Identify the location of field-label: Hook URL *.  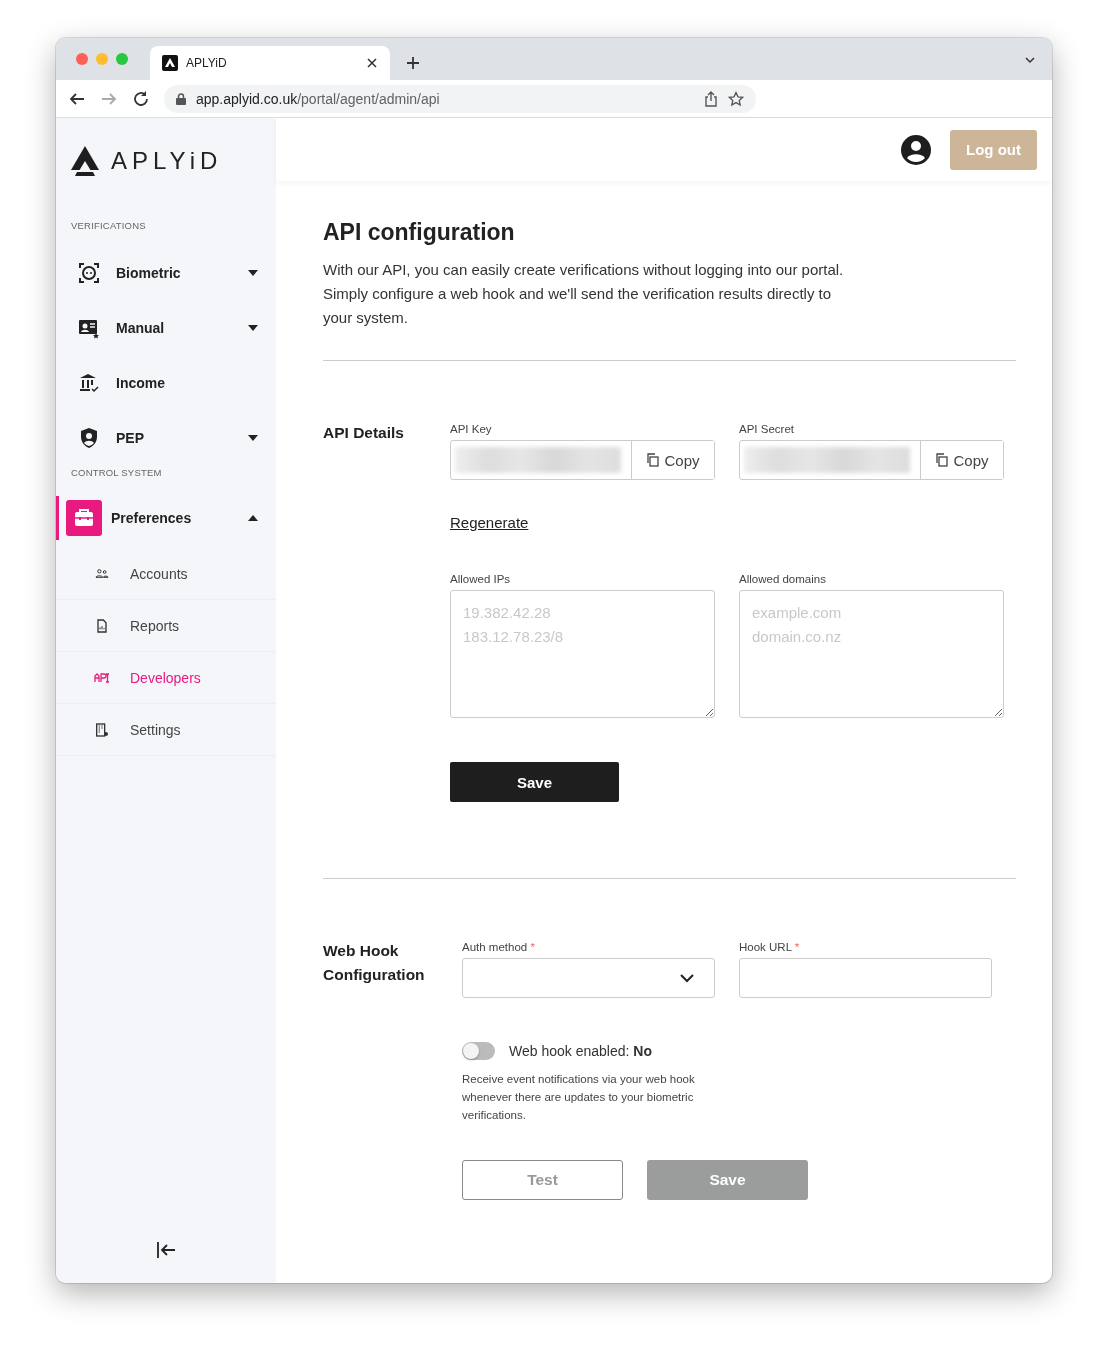
(770, 947).